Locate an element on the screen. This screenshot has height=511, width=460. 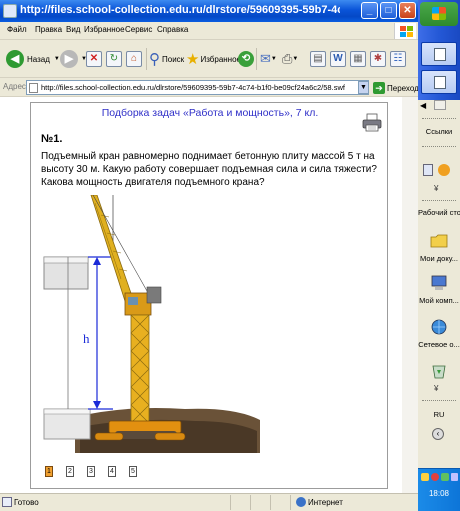
panel-button is located at coordinates (440, 105).